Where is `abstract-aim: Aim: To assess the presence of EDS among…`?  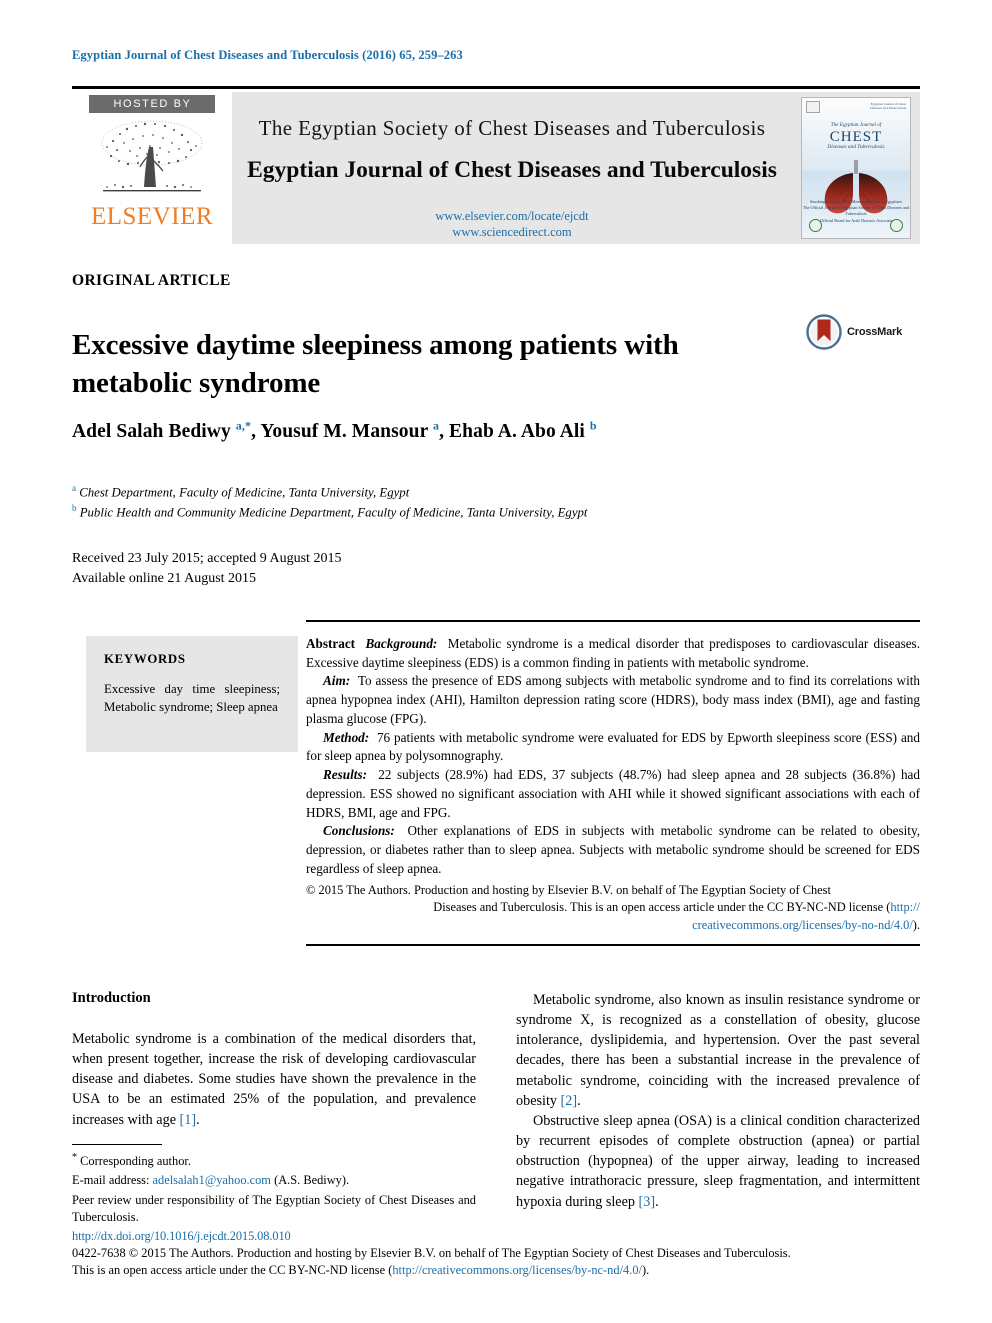
abstract-aim: Aim: To assess the presence of EDS among… is located at coordinates (613, 699).